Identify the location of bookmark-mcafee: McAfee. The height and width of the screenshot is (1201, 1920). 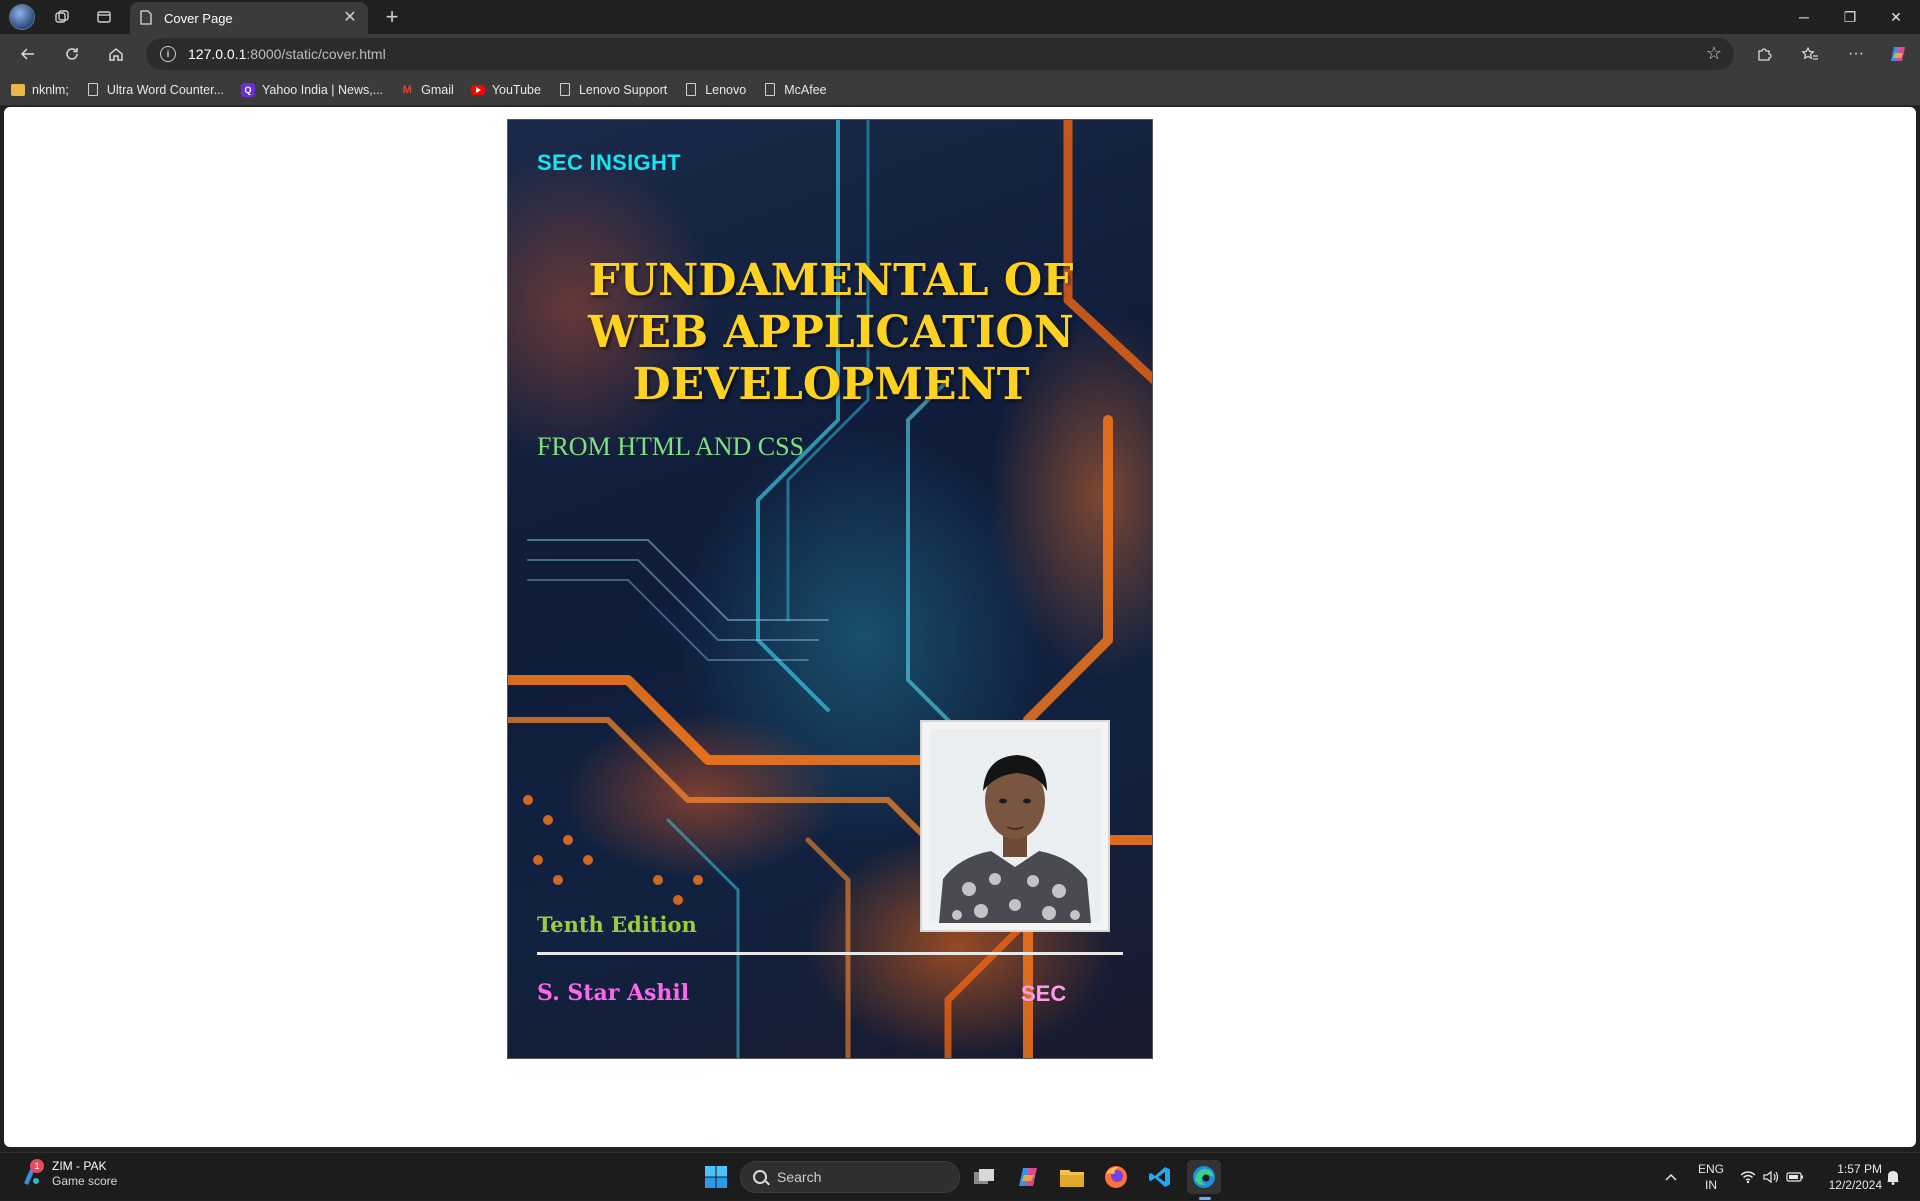
(795, 89).